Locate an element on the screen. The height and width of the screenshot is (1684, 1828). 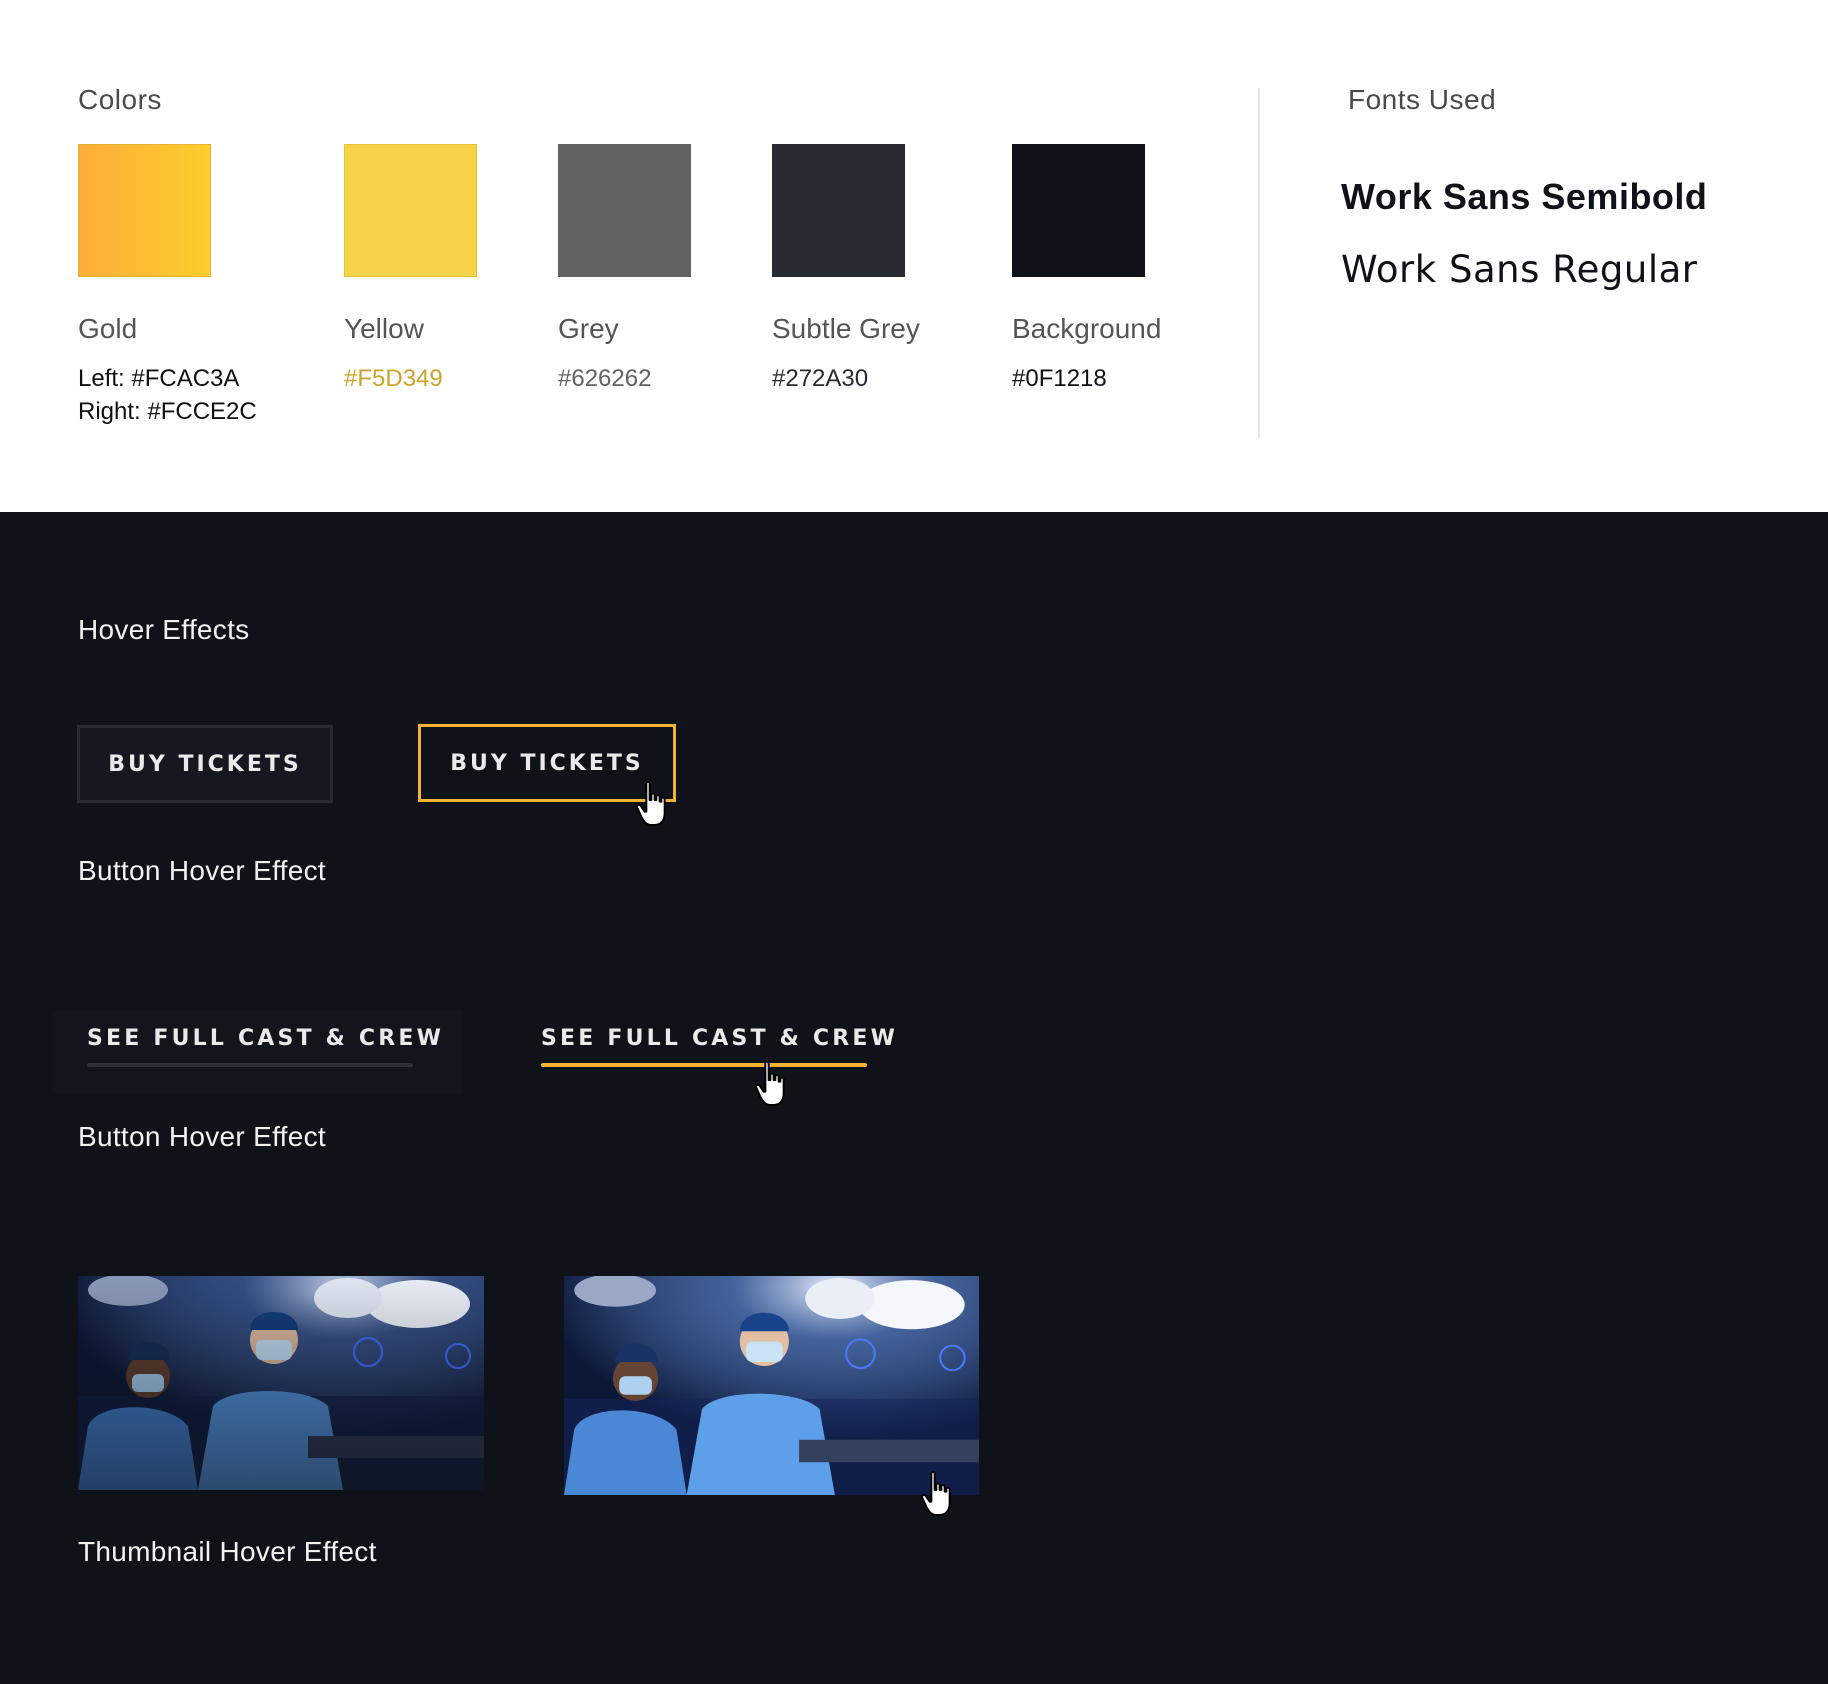
cast-link-underline-default is located at coordinates (250, 1065).